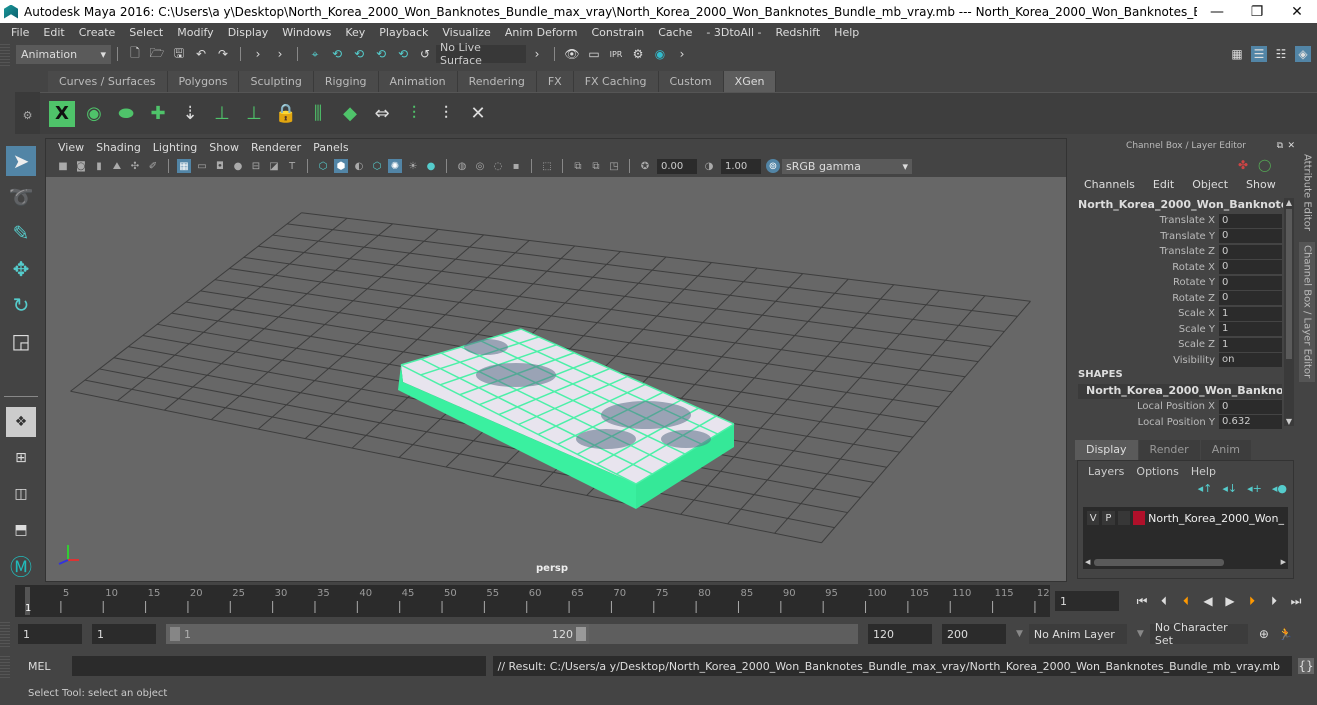 The height and width of the screenshot is (705, 1317). I want to click on render-view-icon: 👁, so click(572, 54).